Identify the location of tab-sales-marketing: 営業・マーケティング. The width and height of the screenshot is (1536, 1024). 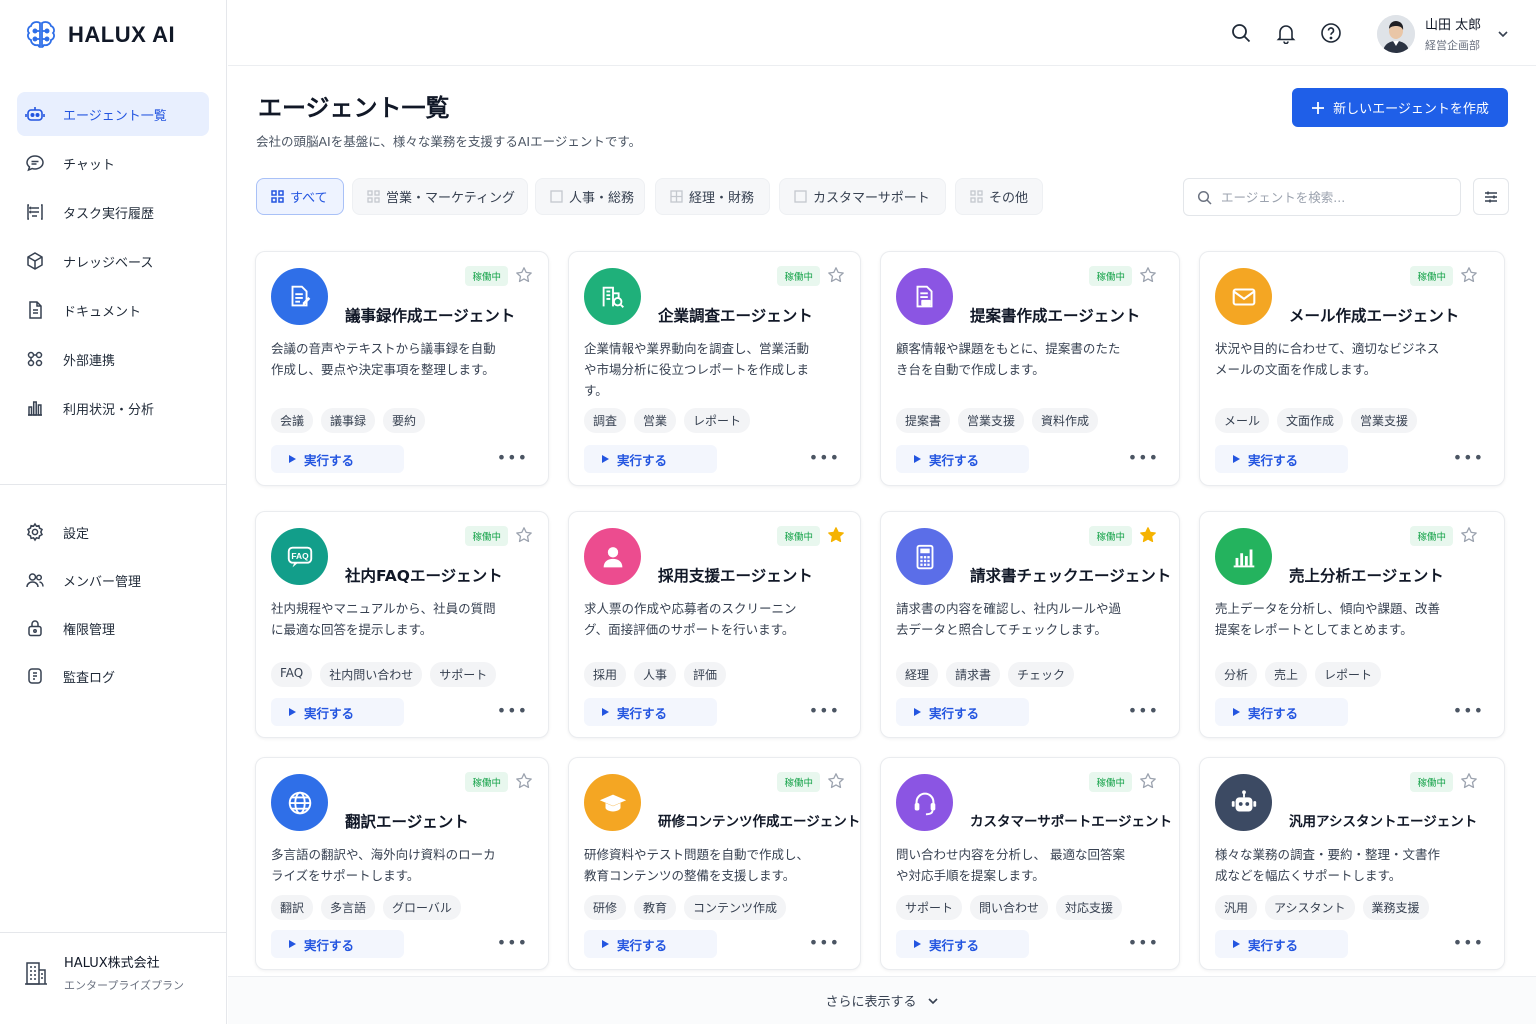
(440, 196).